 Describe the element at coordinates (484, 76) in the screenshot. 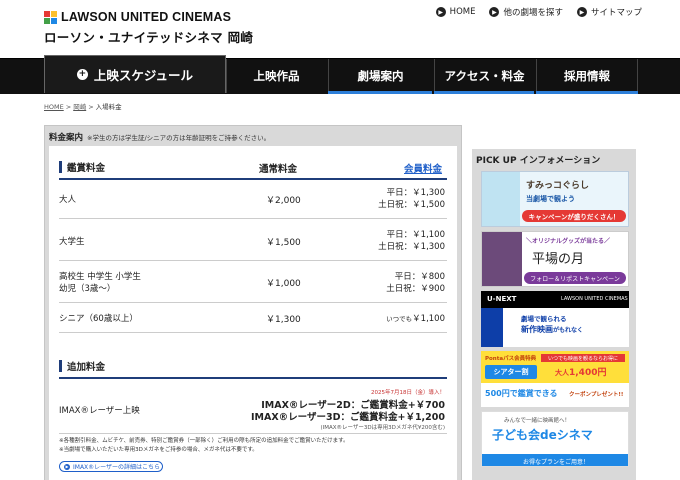

I see `nav-access-pricing: アクセス・料金` at that location.